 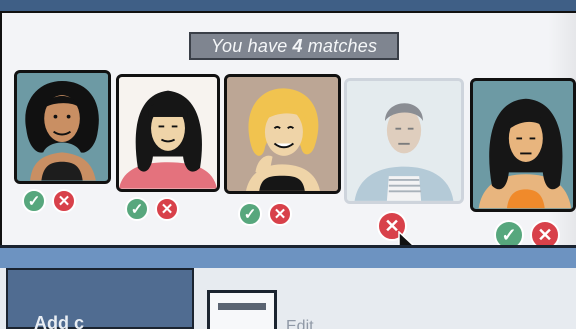 What do you see at coordinates (265, 214) in the screenshot?
I see `match-actions-3: ✓ ✕` at bounding box center [265, 214].